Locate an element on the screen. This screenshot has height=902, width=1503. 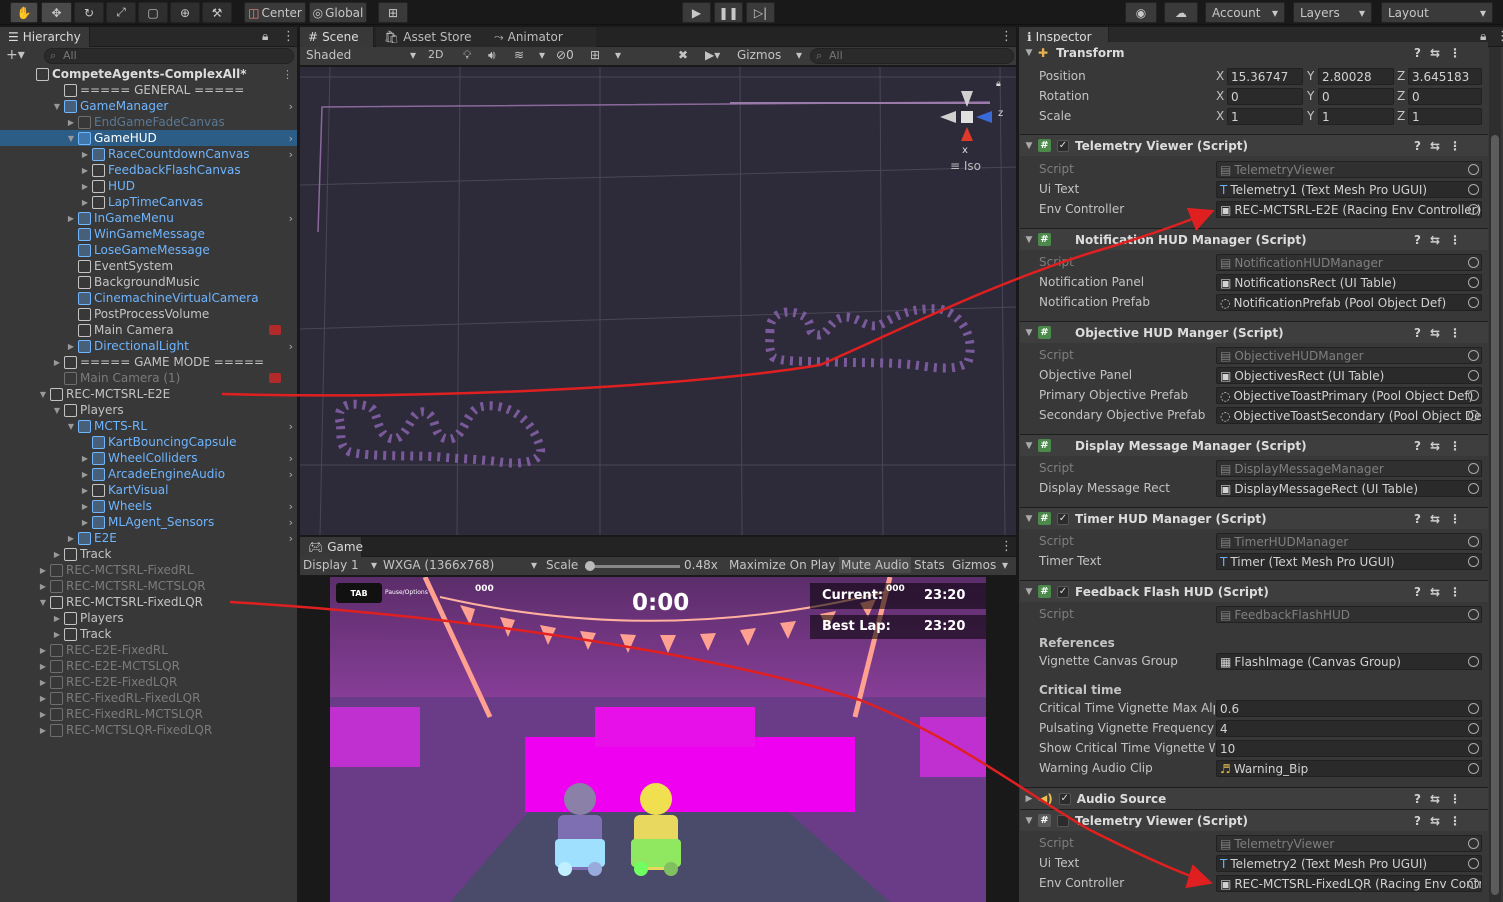
hierarchy-item: ▶ REC-E2E-FixedRL is located at coordinates (148, 650).